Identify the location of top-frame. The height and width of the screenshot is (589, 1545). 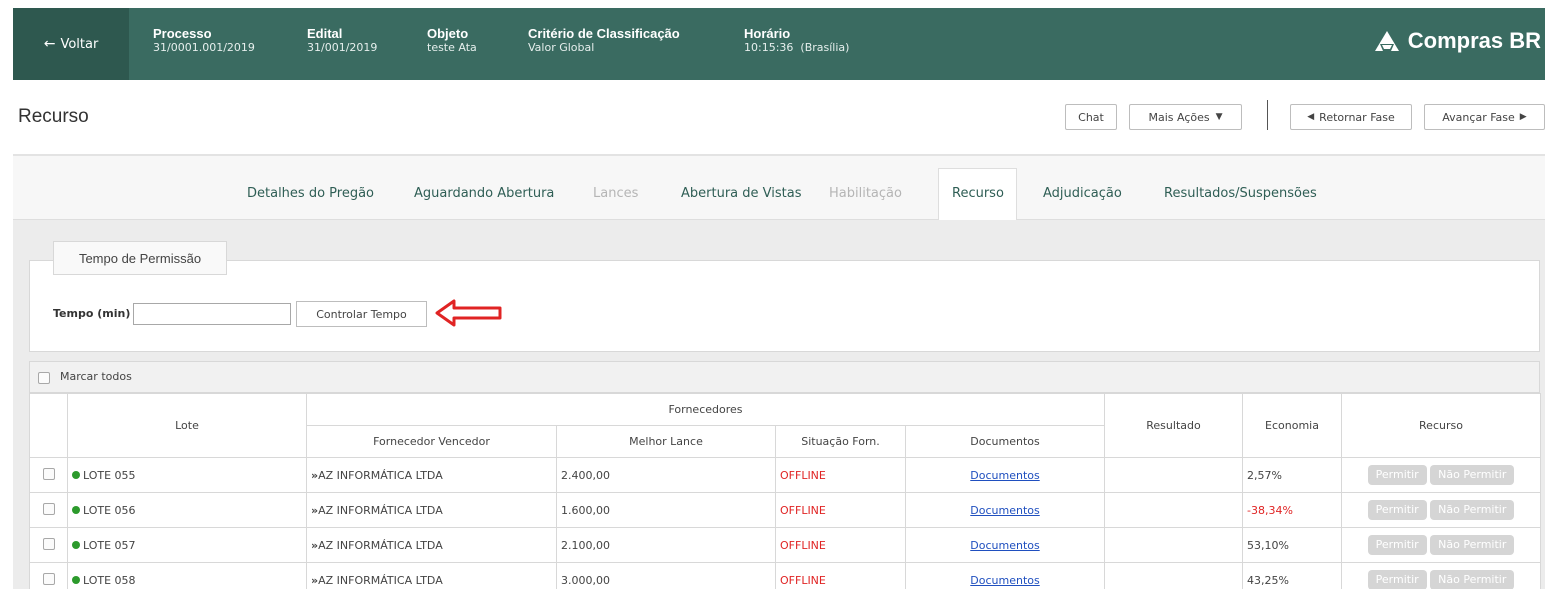
(772, 4).